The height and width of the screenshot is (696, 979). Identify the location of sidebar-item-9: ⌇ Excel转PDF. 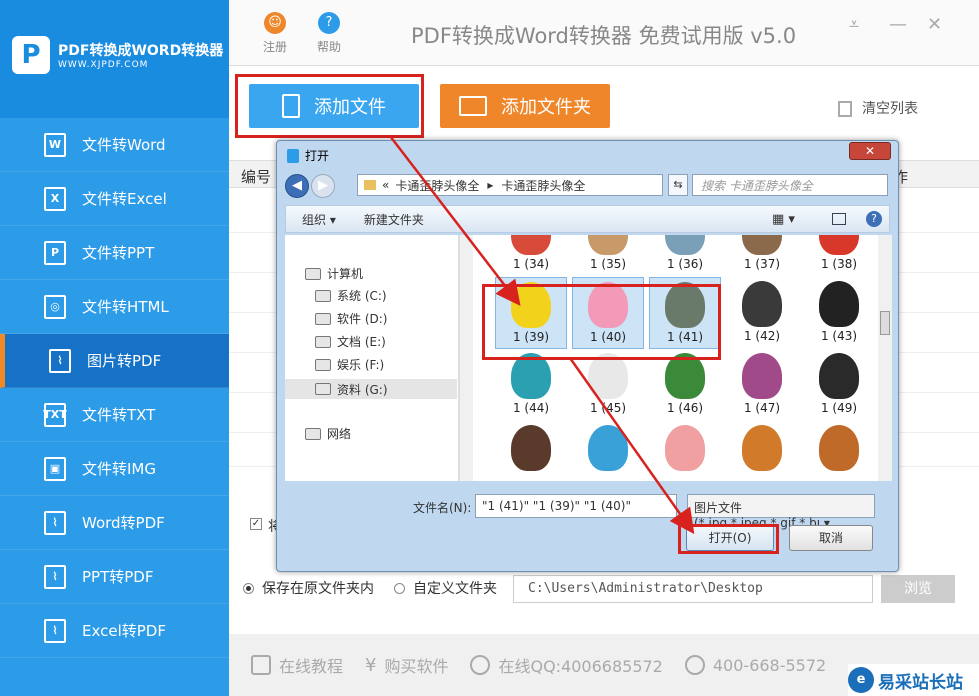
(114, 631).